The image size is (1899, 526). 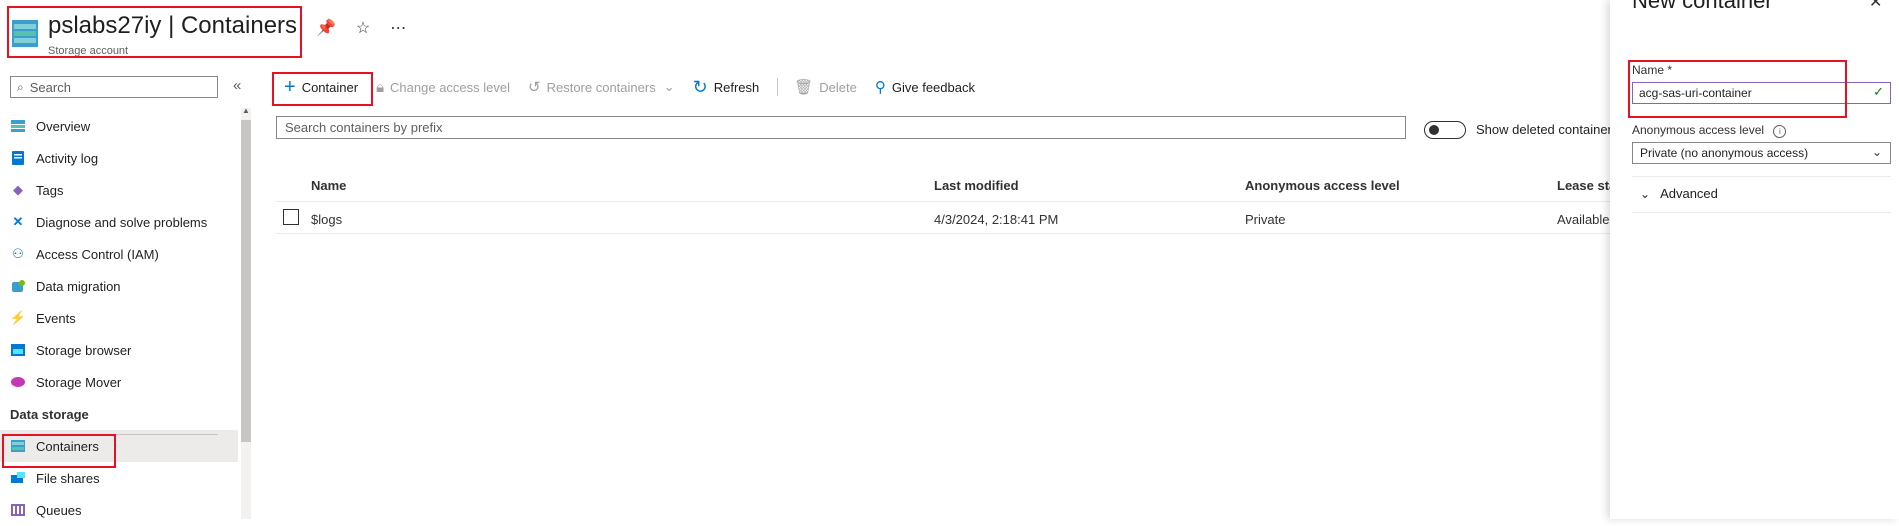 What do you see at coordinates (804, 87) in the screenshot?
I see `trash-icon: 🗑︎` at bounding box center [804, 87].